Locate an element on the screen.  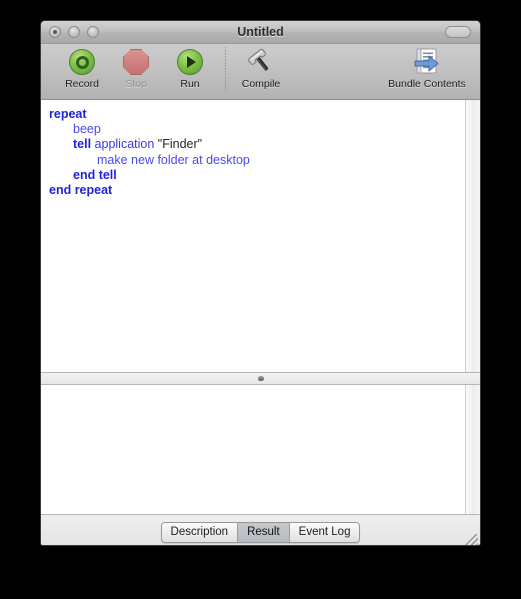
window-resize-grip-icon is located at coordinates (471, 539).